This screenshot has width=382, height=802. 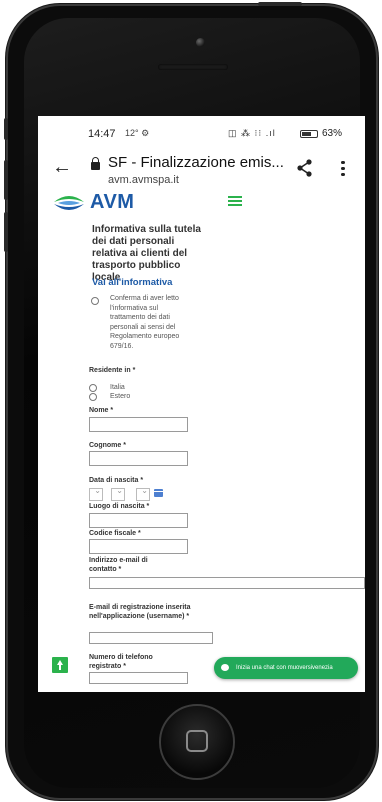 I want to click on consent-radio, so click(x=95, y=301).